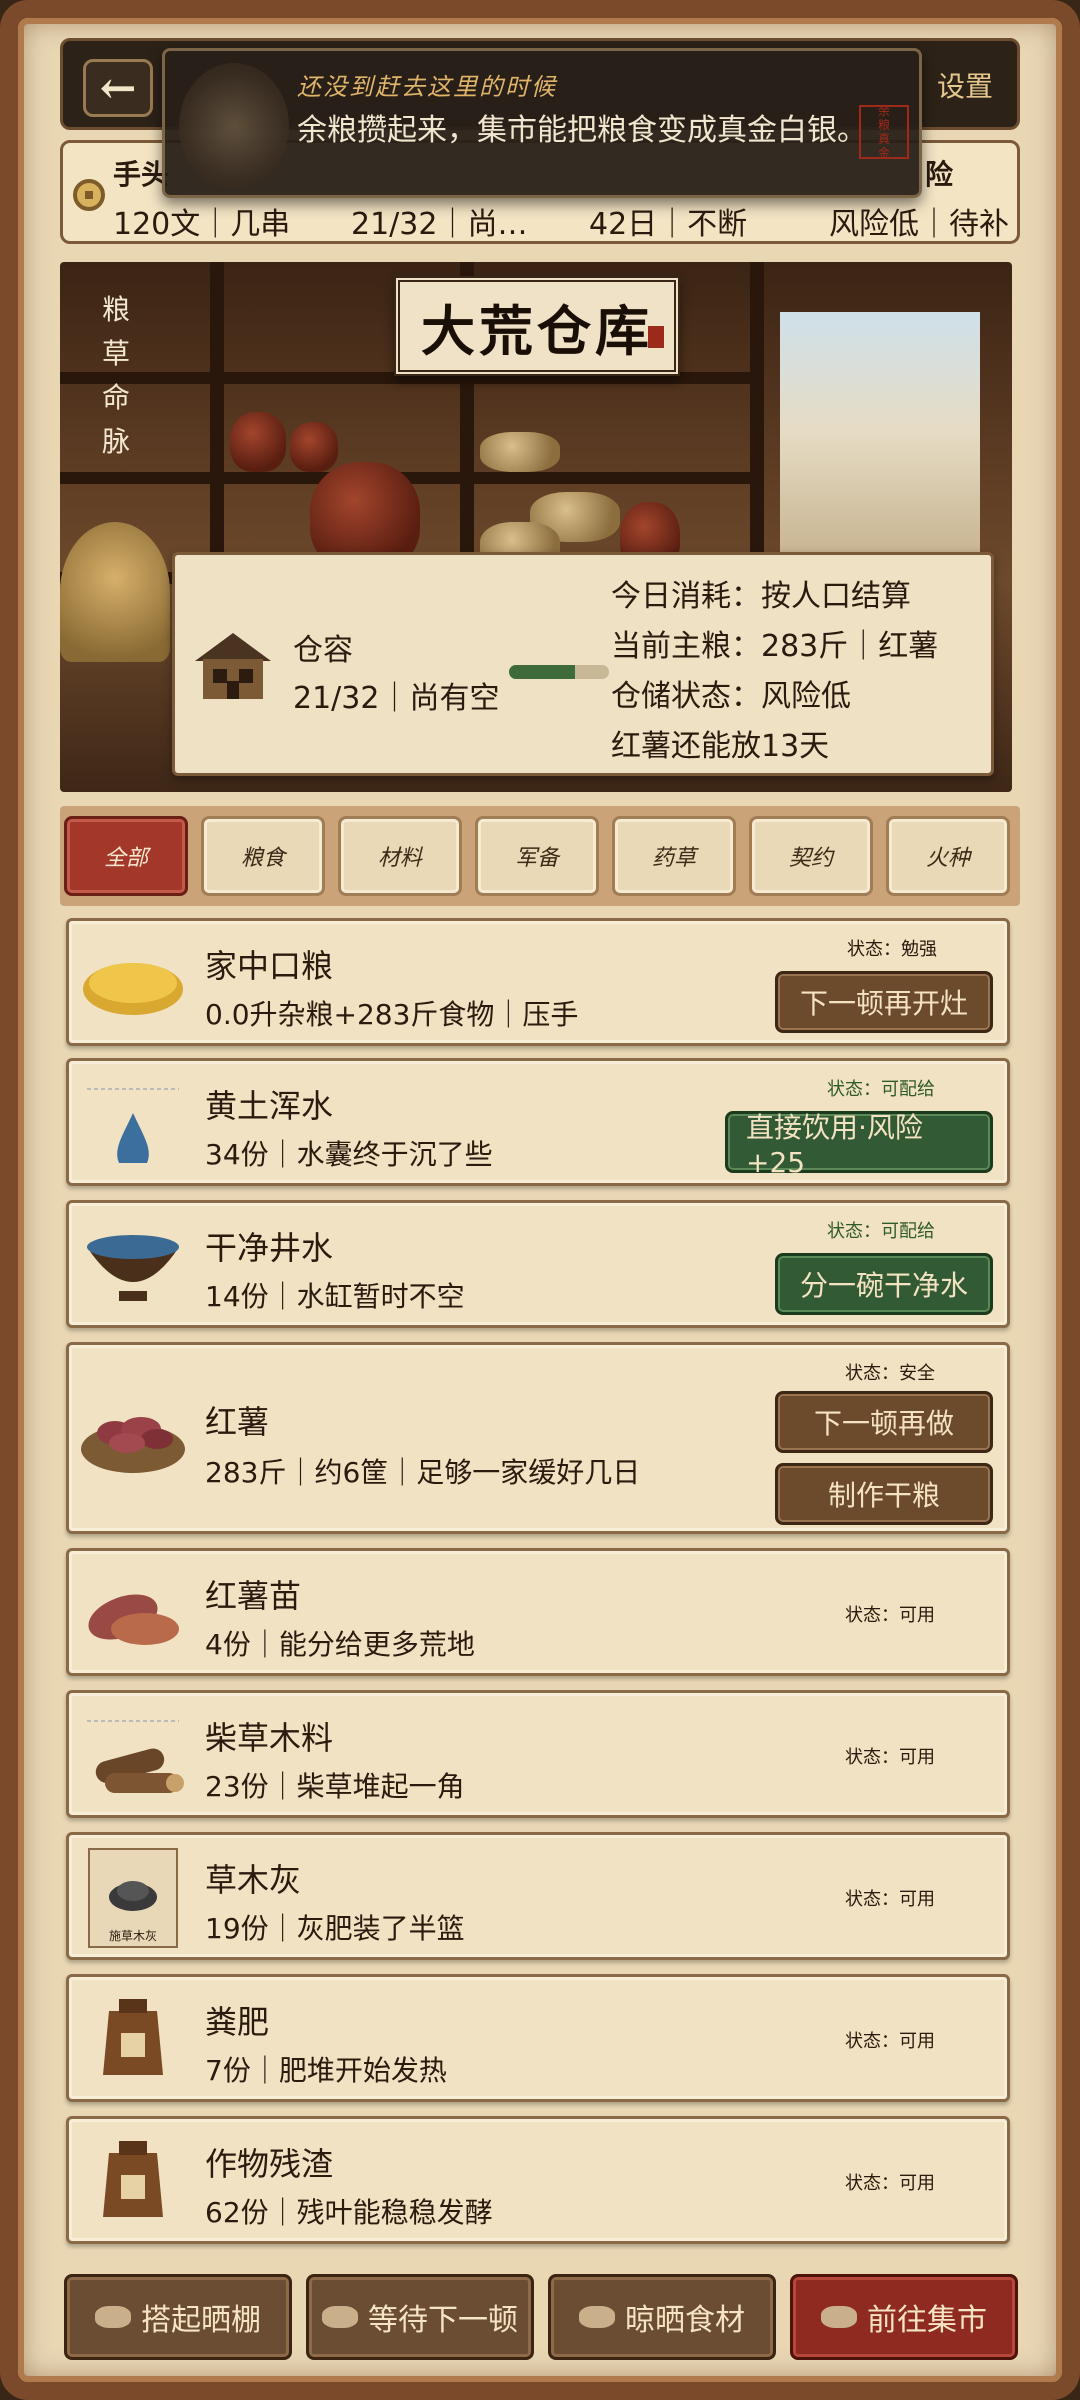 Image resolution: width=1080 pixels, height=2400 pixels. What do you see at coordinates (141, 174) in the screenshot?
I see `stat-label-money: 手头` at bounding box center [141, 174].